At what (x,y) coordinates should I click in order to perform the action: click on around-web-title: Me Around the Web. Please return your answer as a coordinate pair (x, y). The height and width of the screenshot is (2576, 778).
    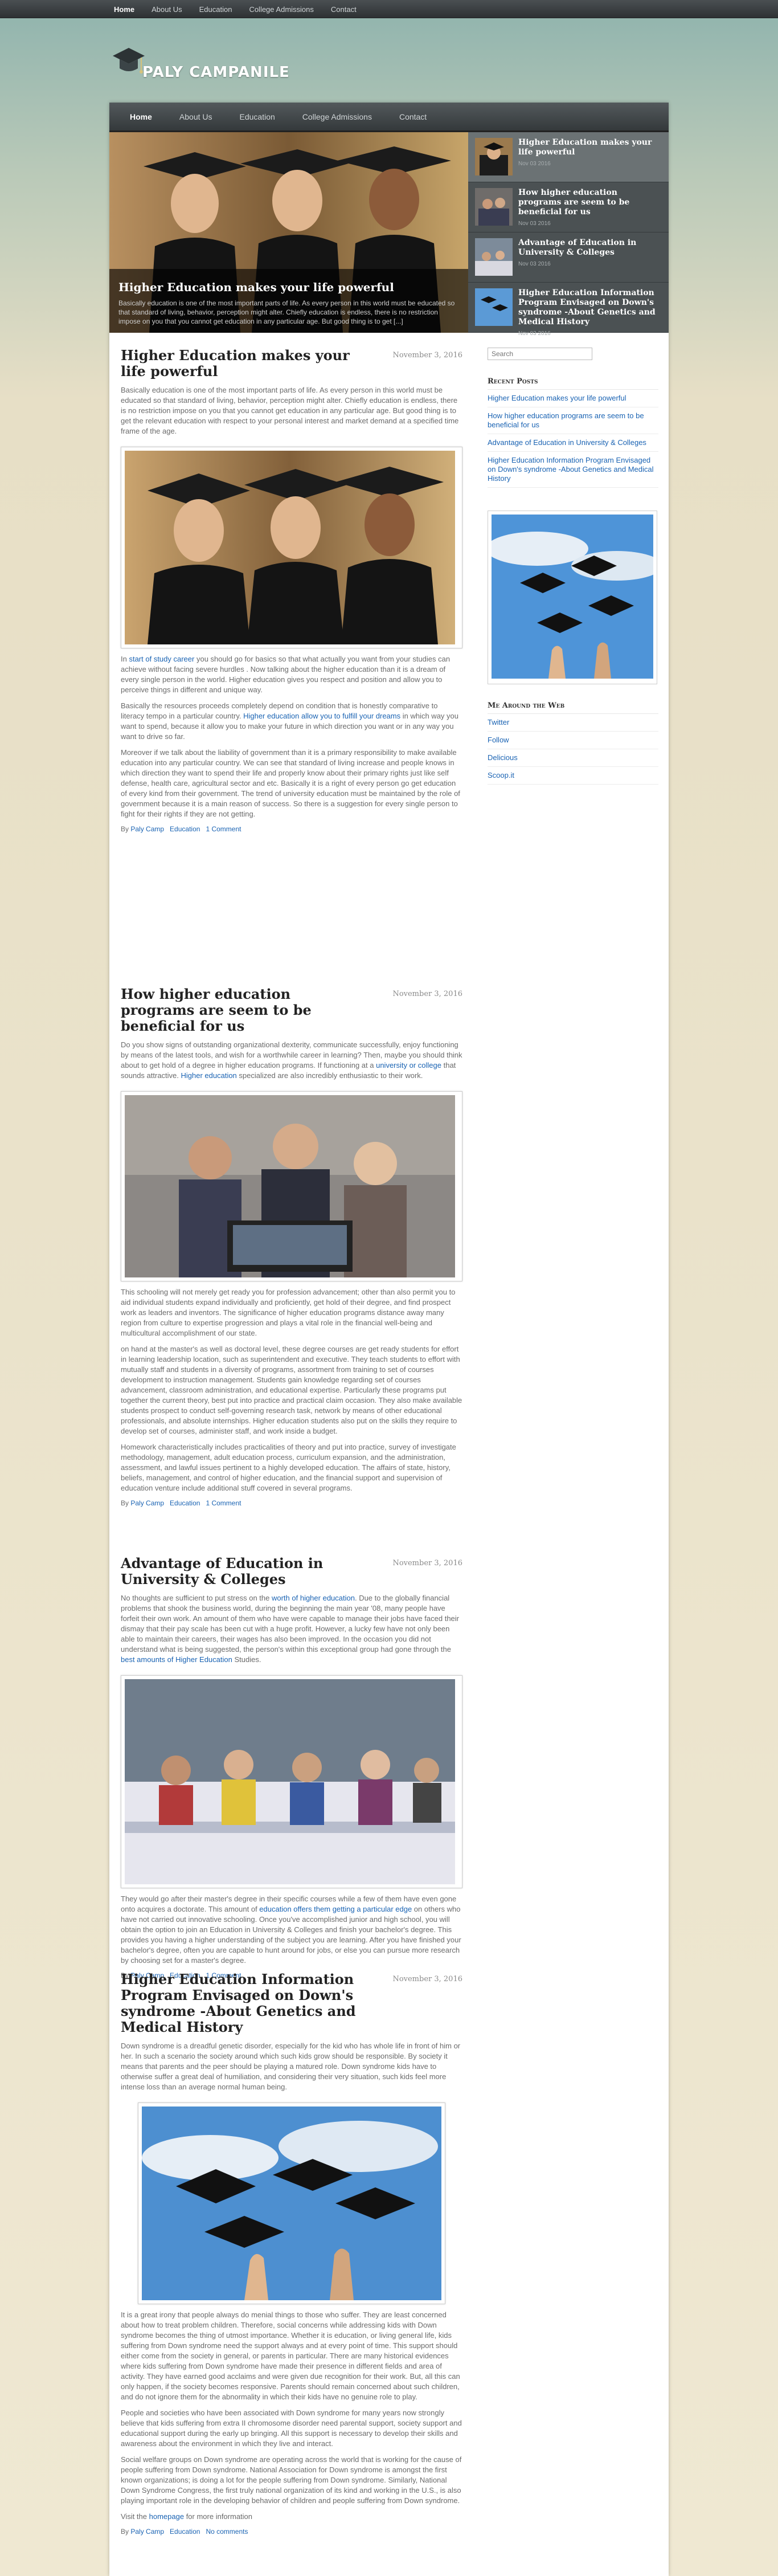
    Looking at the image, I should click on (573, 707).